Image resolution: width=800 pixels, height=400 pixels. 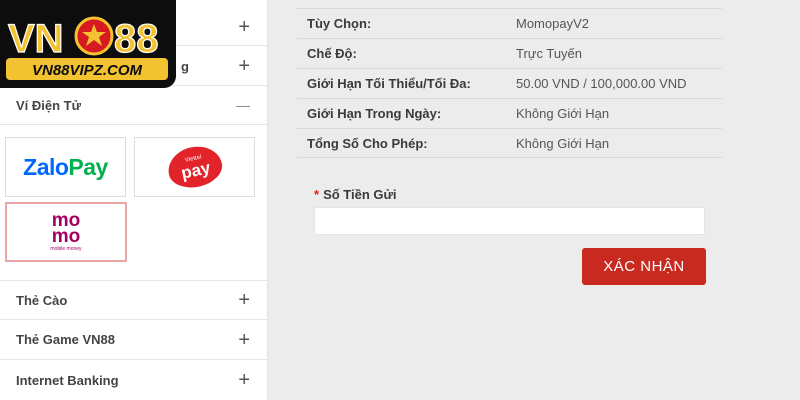 I want to click on info-row-daily-limit: Giới Hạn Trong Ngày: Không Giới Hạn, so click(x=509, y=113).